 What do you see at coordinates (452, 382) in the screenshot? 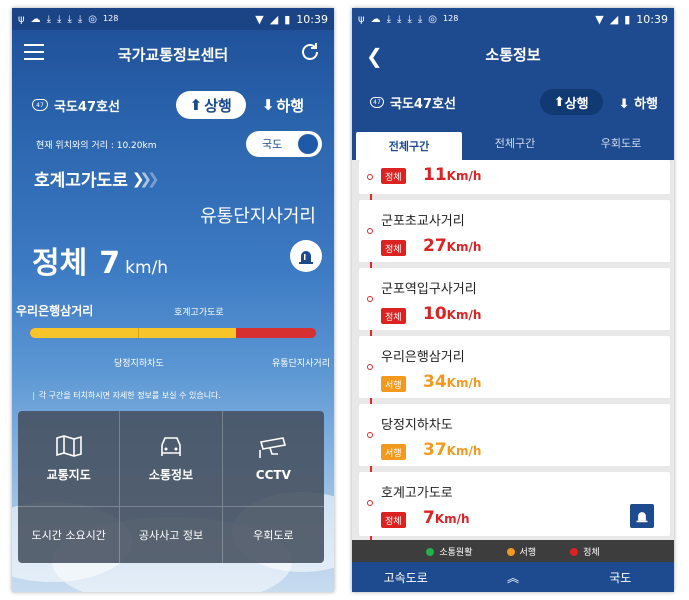
I see `speed-value: 34Km/h` at bounding box center [452, 382].